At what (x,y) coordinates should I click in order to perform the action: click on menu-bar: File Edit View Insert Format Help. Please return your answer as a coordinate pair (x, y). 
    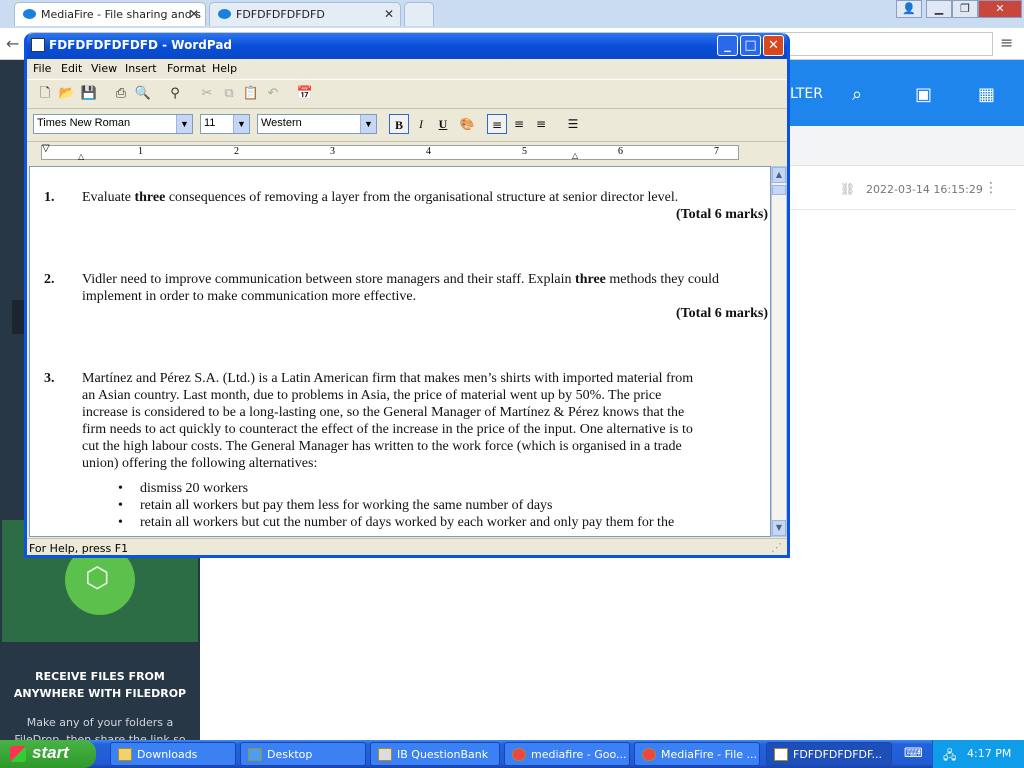
    Looking at the image, I should click on (407, 69).